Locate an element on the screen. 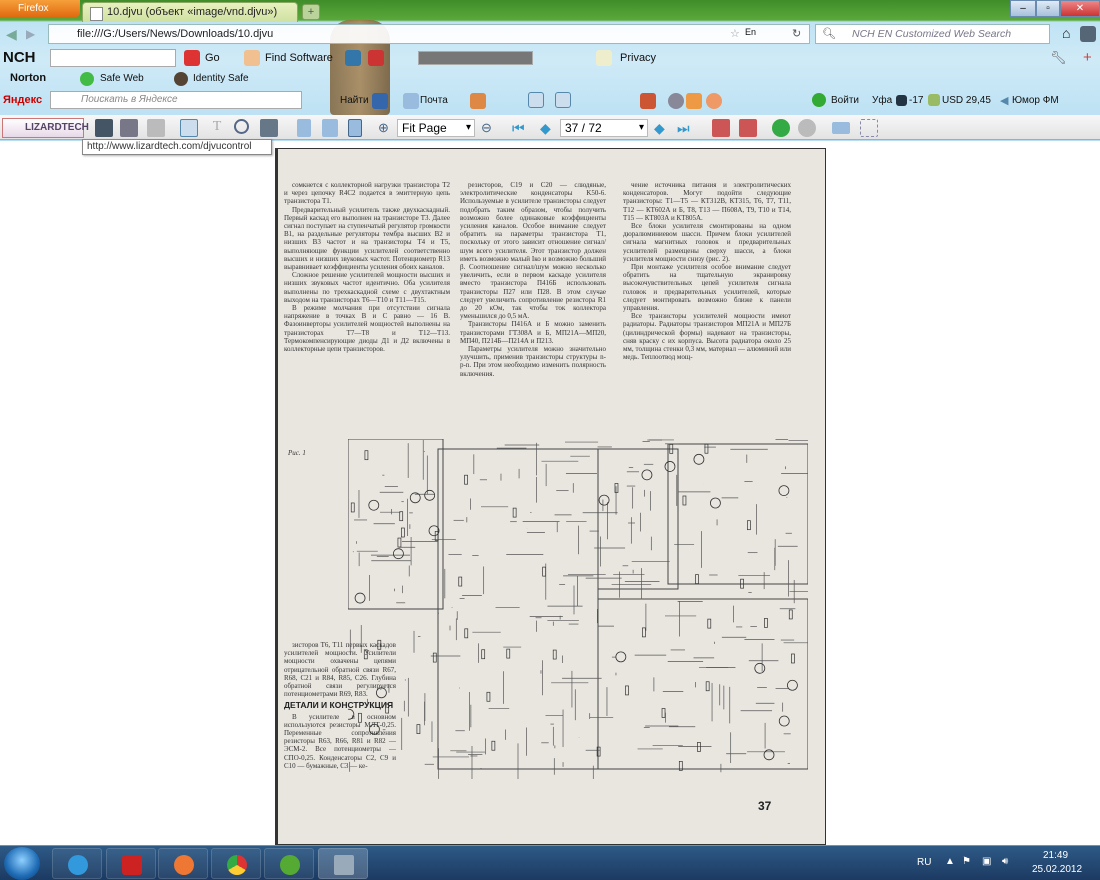 This screenshot has width=1100, height=880. identity-safe-button: Identity Safe is located at coordinates (221, 78).